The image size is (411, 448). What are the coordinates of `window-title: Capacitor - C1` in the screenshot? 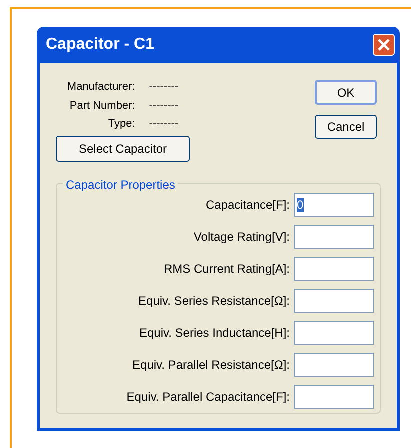 It's located at (100, 45).